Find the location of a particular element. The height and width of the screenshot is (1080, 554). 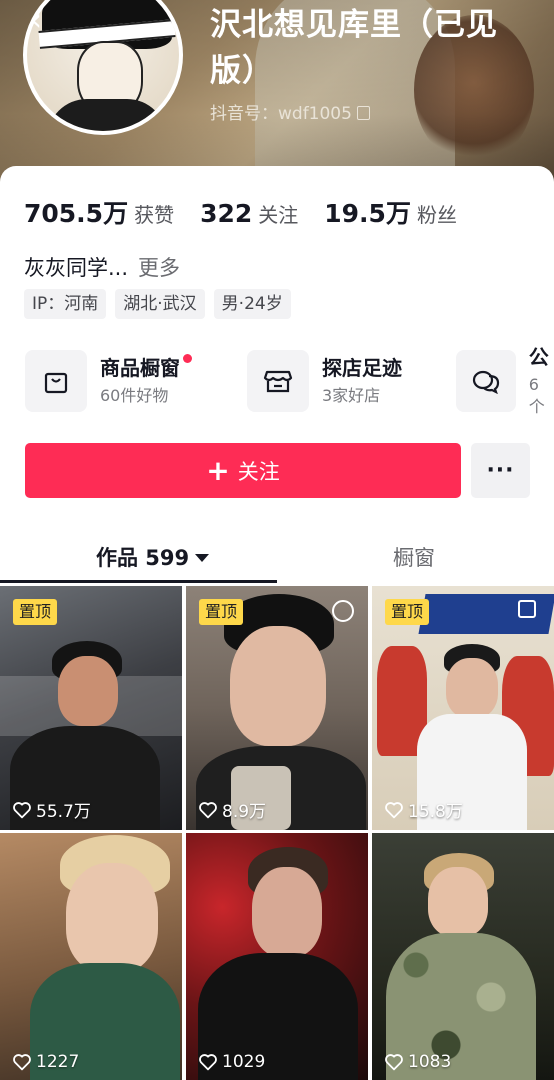

follow-label: 关注 is located at coordinates (258, 471).